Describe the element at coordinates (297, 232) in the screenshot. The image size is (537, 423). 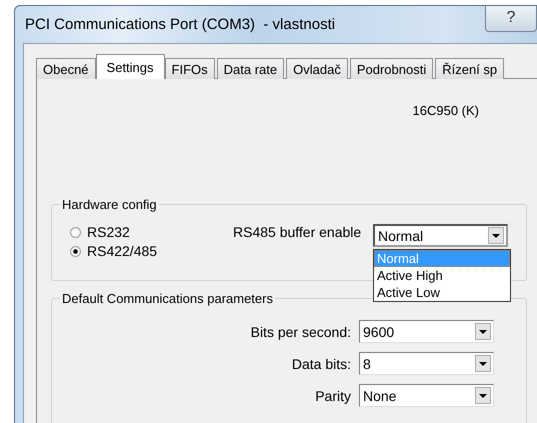
I see `field-label: RS485 buffer enable` at that location.